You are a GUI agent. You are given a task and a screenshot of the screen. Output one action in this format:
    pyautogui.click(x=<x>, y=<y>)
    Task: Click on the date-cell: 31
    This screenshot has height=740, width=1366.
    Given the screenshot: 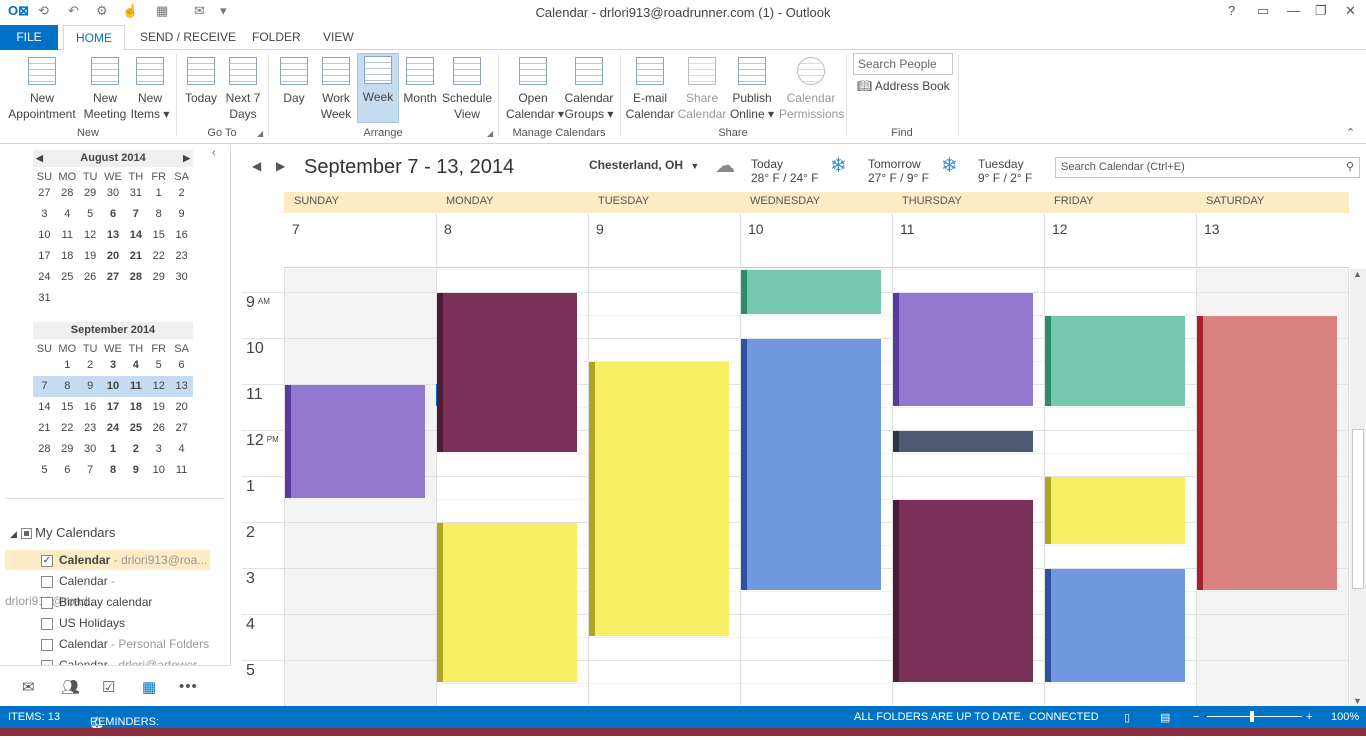 What is the action you would take?
    pyautogui.click(x=44, y=298)
    